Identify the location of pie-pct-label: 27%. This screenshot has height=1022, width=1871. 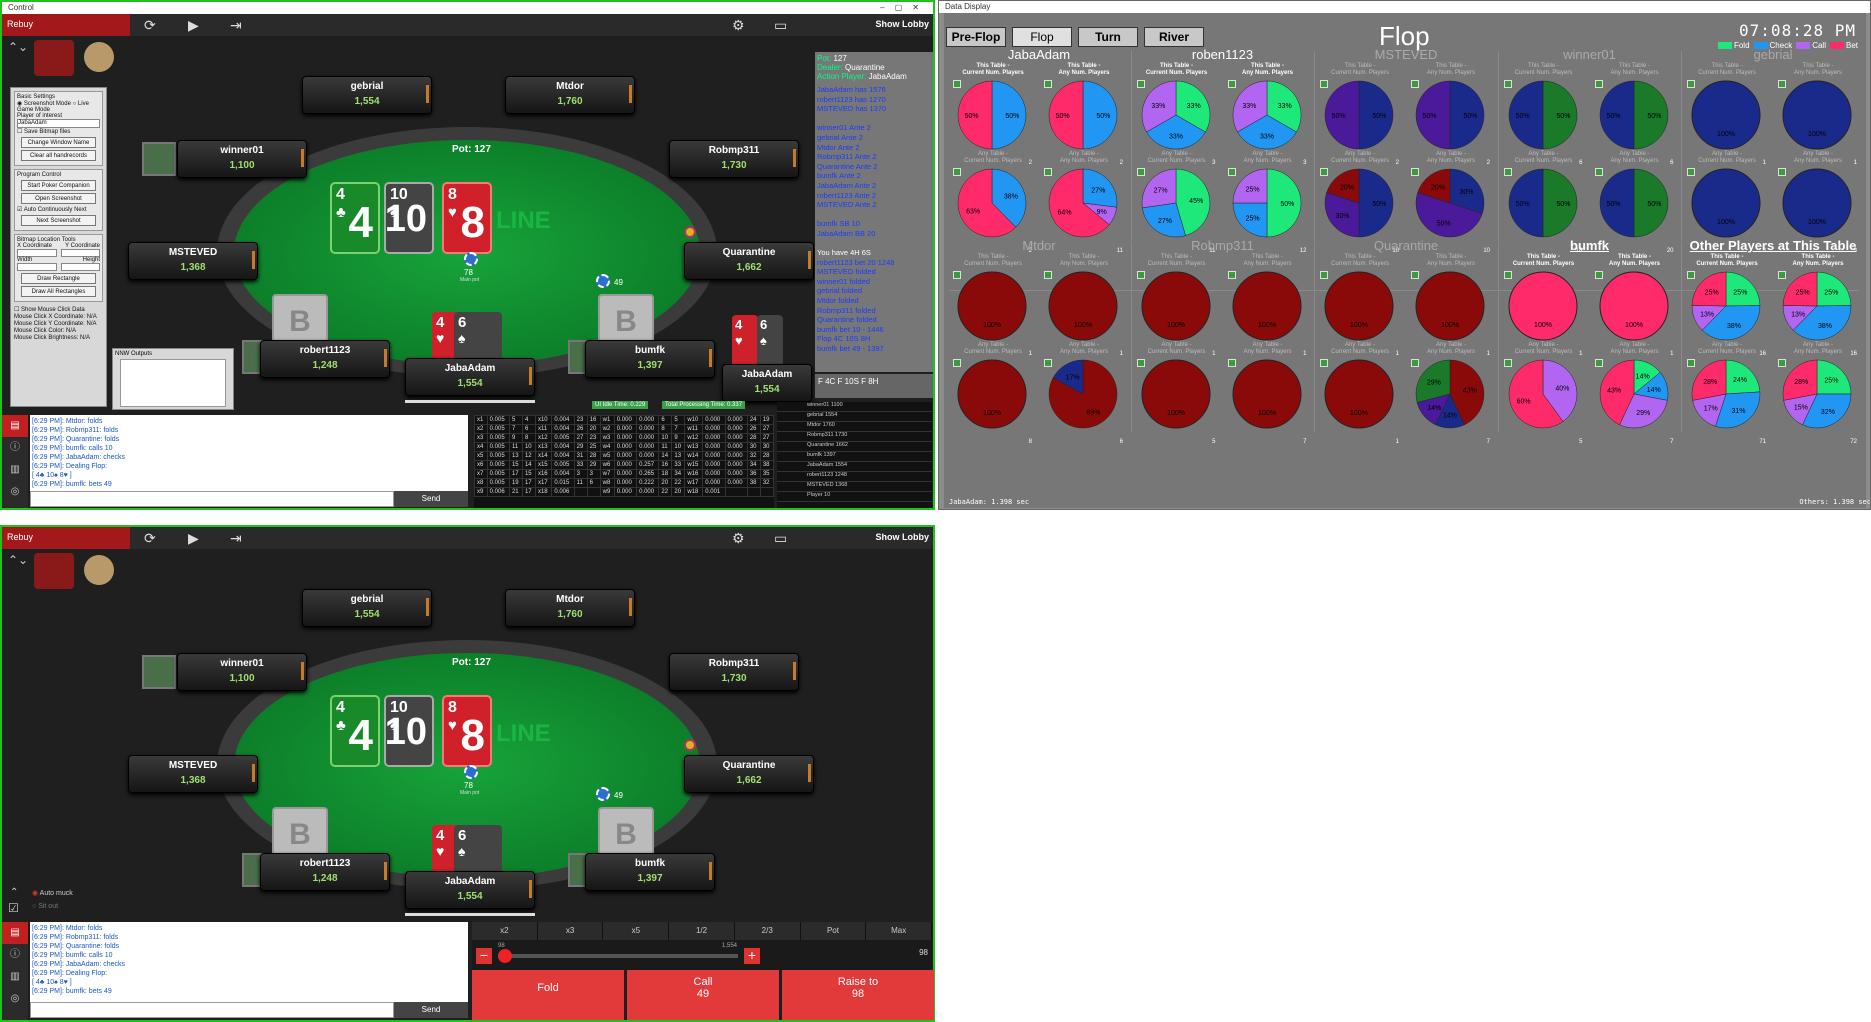
(1164, 221).